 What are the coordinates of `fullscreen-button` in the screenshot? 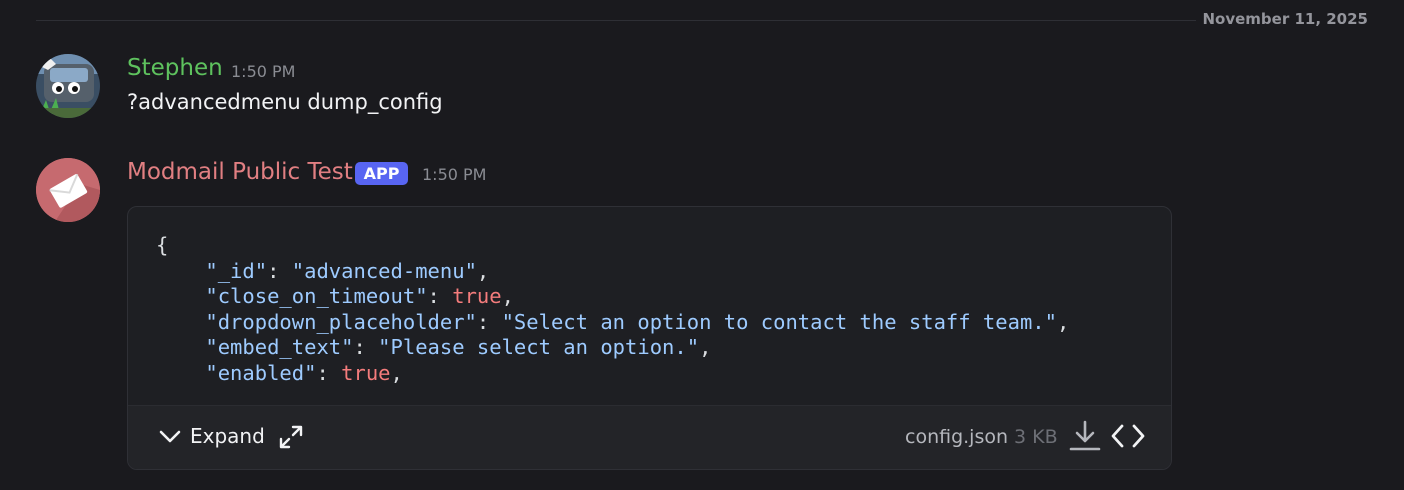 It's located at (291, 439).